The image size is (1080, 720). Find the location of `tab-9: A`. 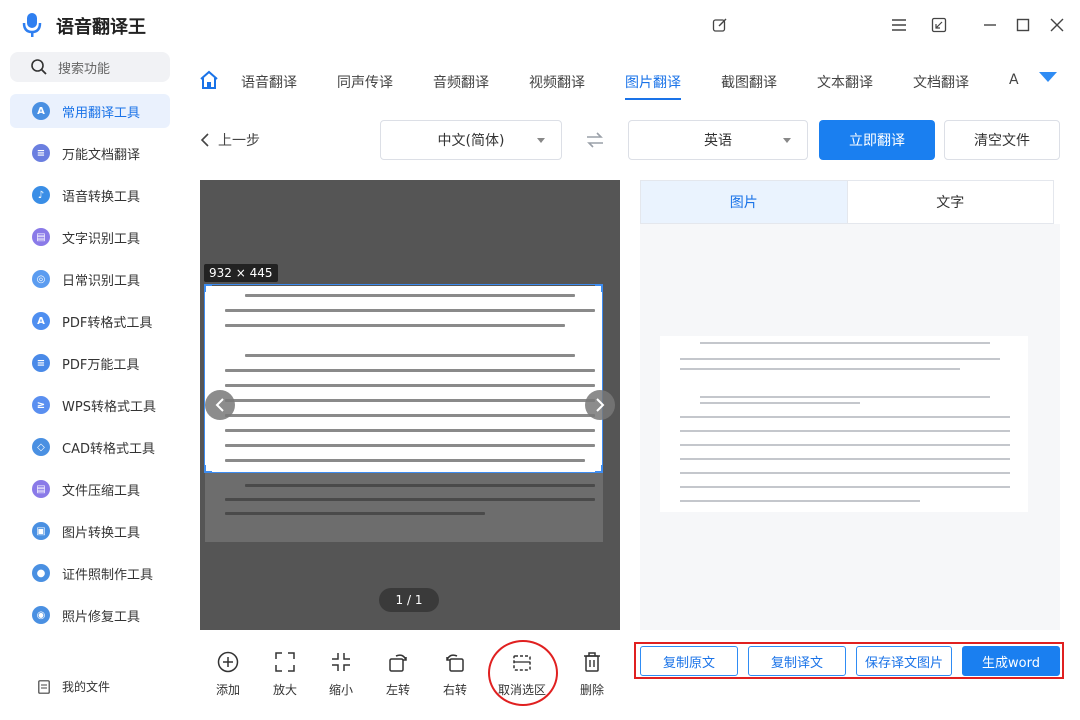

tab-9: A is located at coordinates (1014, 80).